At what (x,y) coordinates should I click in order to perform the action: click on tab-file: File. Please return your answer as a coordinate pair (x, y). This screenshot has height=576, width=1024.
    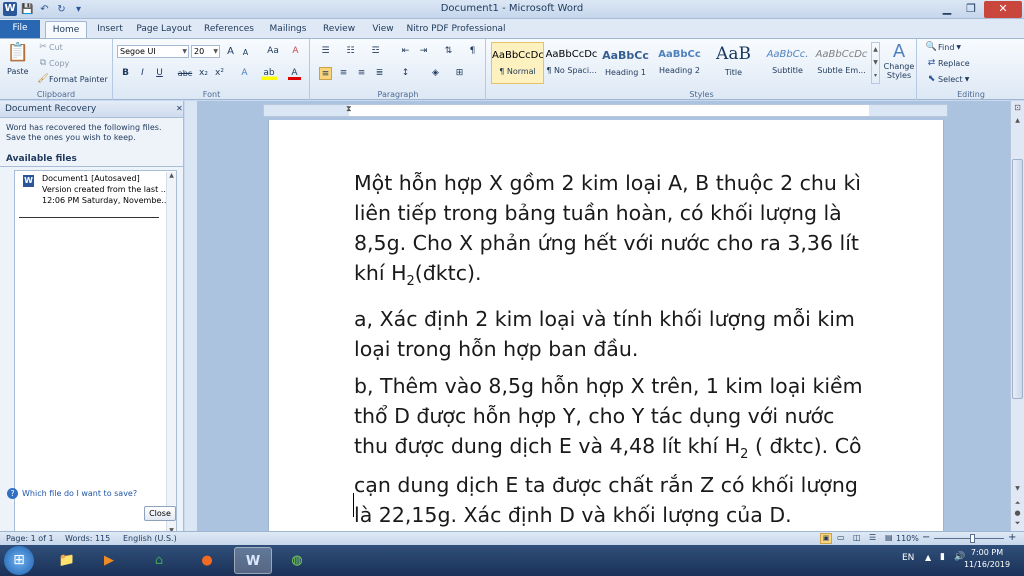
    Looking at the image, I should click on (20, 29).